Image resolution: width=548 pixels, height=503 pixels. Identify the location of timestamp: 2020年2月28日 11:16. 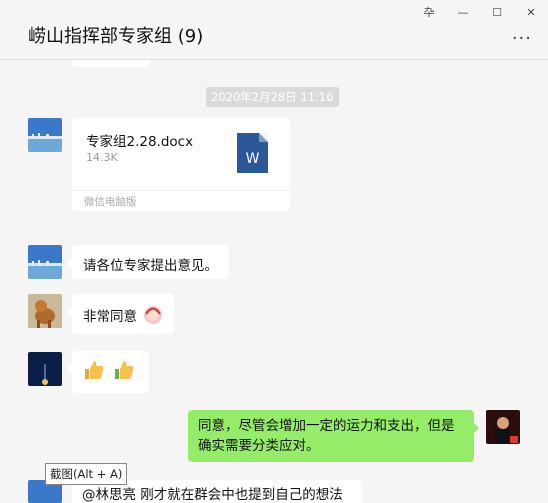
(272, 97).